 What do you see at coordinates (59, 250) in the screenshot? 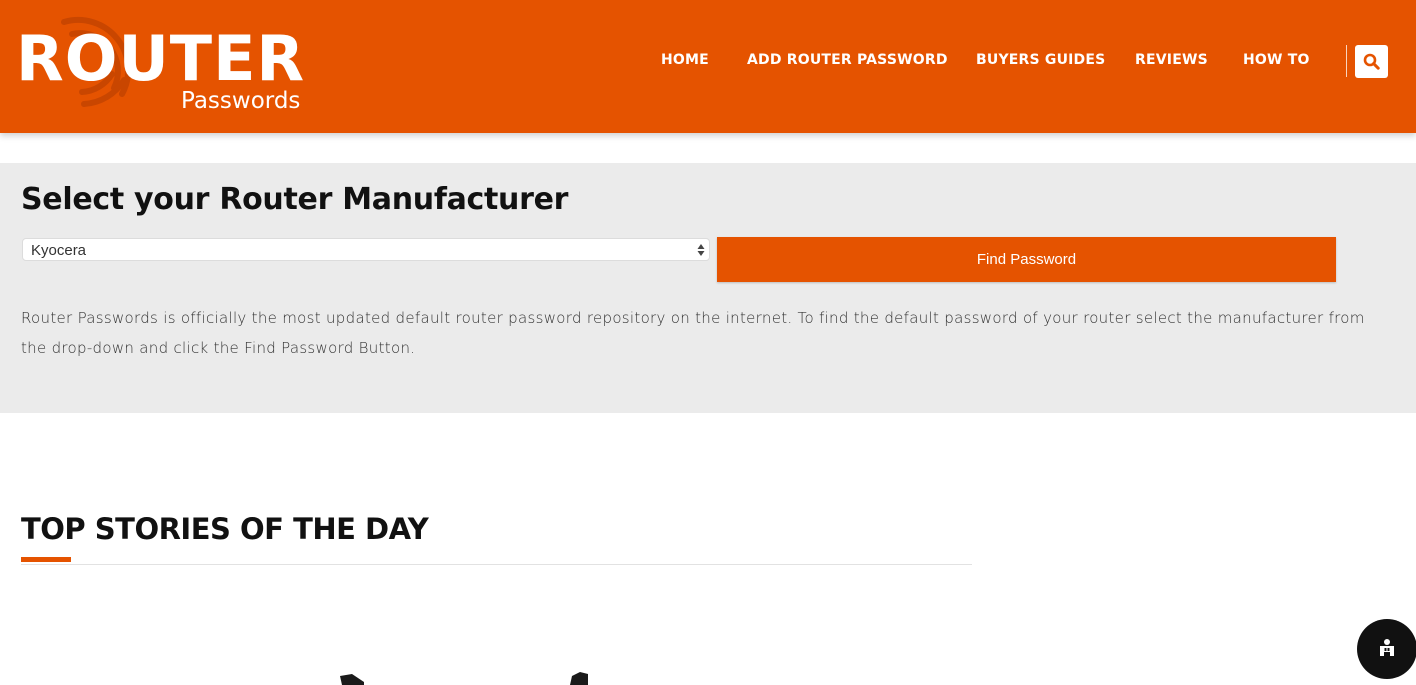
I see `dropdown-selected-value: Kyocera` at bounding box center [59, 250].